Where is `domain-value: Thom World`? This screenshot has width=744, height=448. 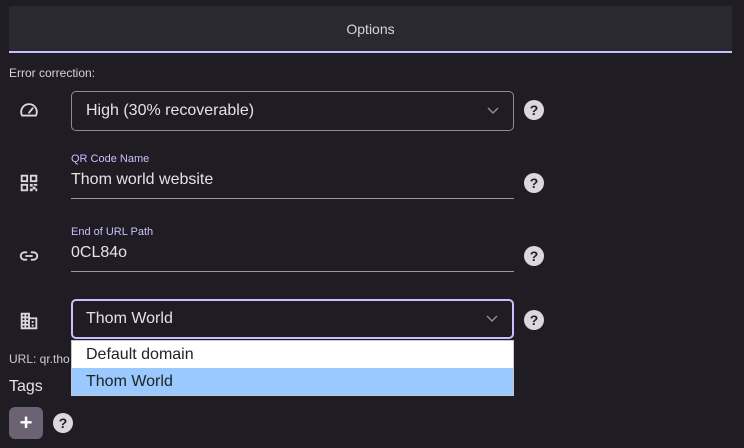 domain-value: Thom World is located at coordinates (129, 318).